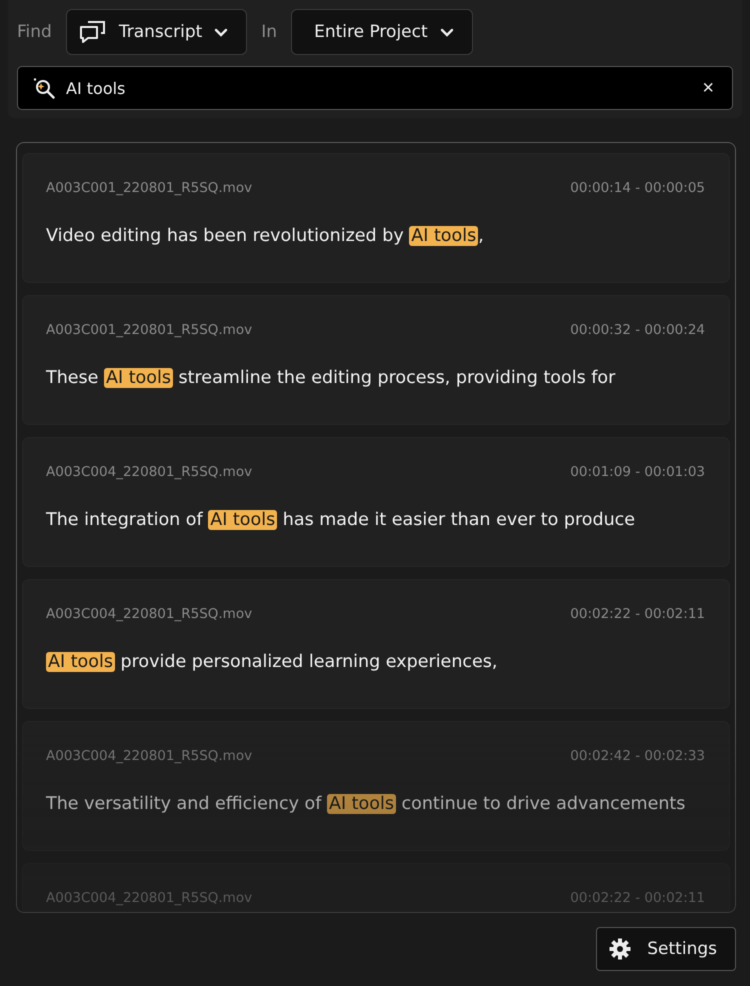  What do you see at coordinates (366, 804) in the screenshot?
I see `transcript-line: The versatility and efficiency of AI tools continue to drive advancements` at bounding box center [366, 804].